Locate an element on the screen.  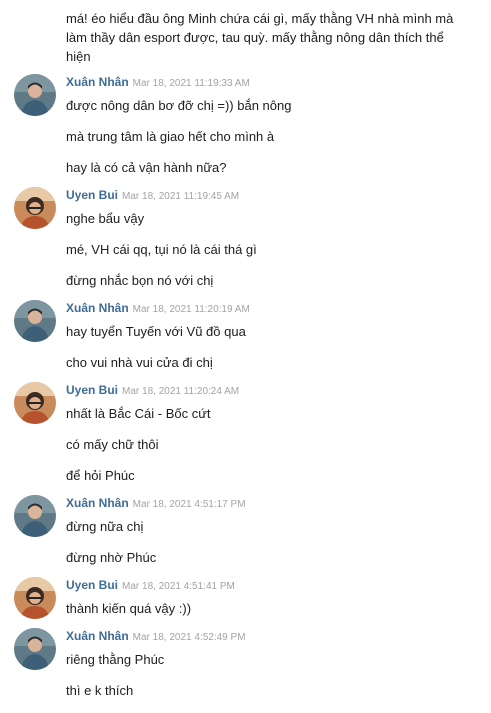
message-text: có mấy chữ thôi is located at coordinates (112, 444).